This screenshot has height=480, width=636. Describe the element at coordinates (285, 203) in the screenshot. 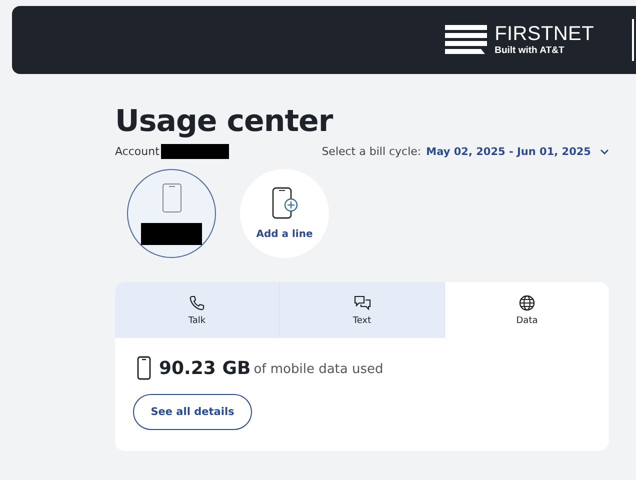

I see `phone-plus-icon` at that location.